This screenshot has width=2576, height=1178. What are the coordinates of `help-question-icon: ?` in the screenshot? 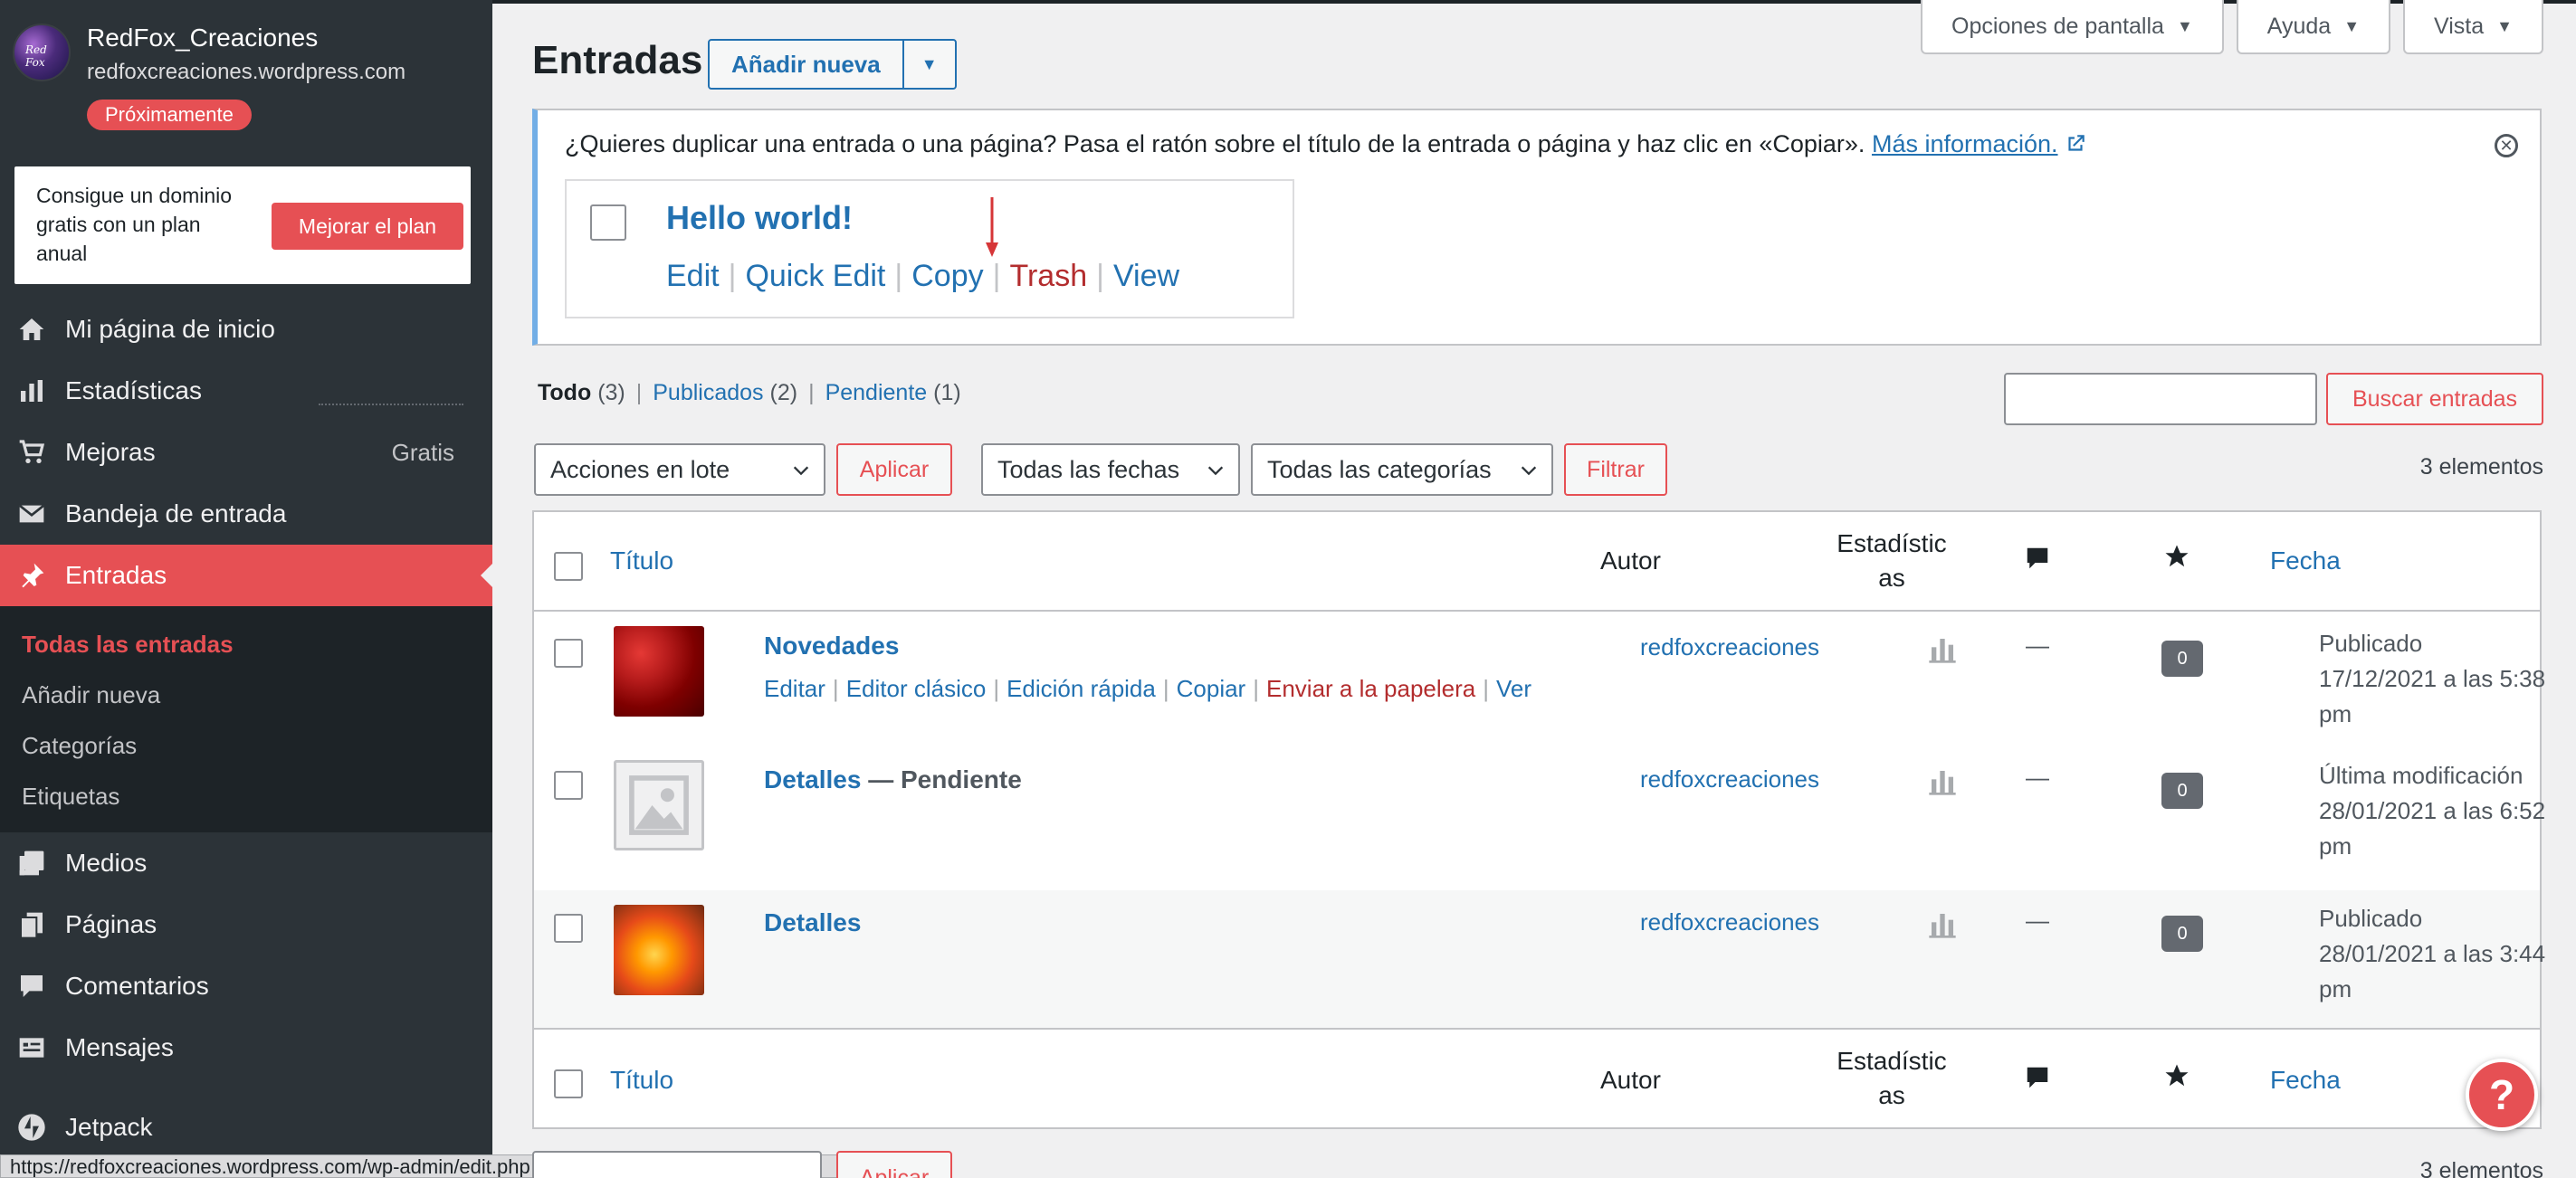 It's located at (2502, 1095).